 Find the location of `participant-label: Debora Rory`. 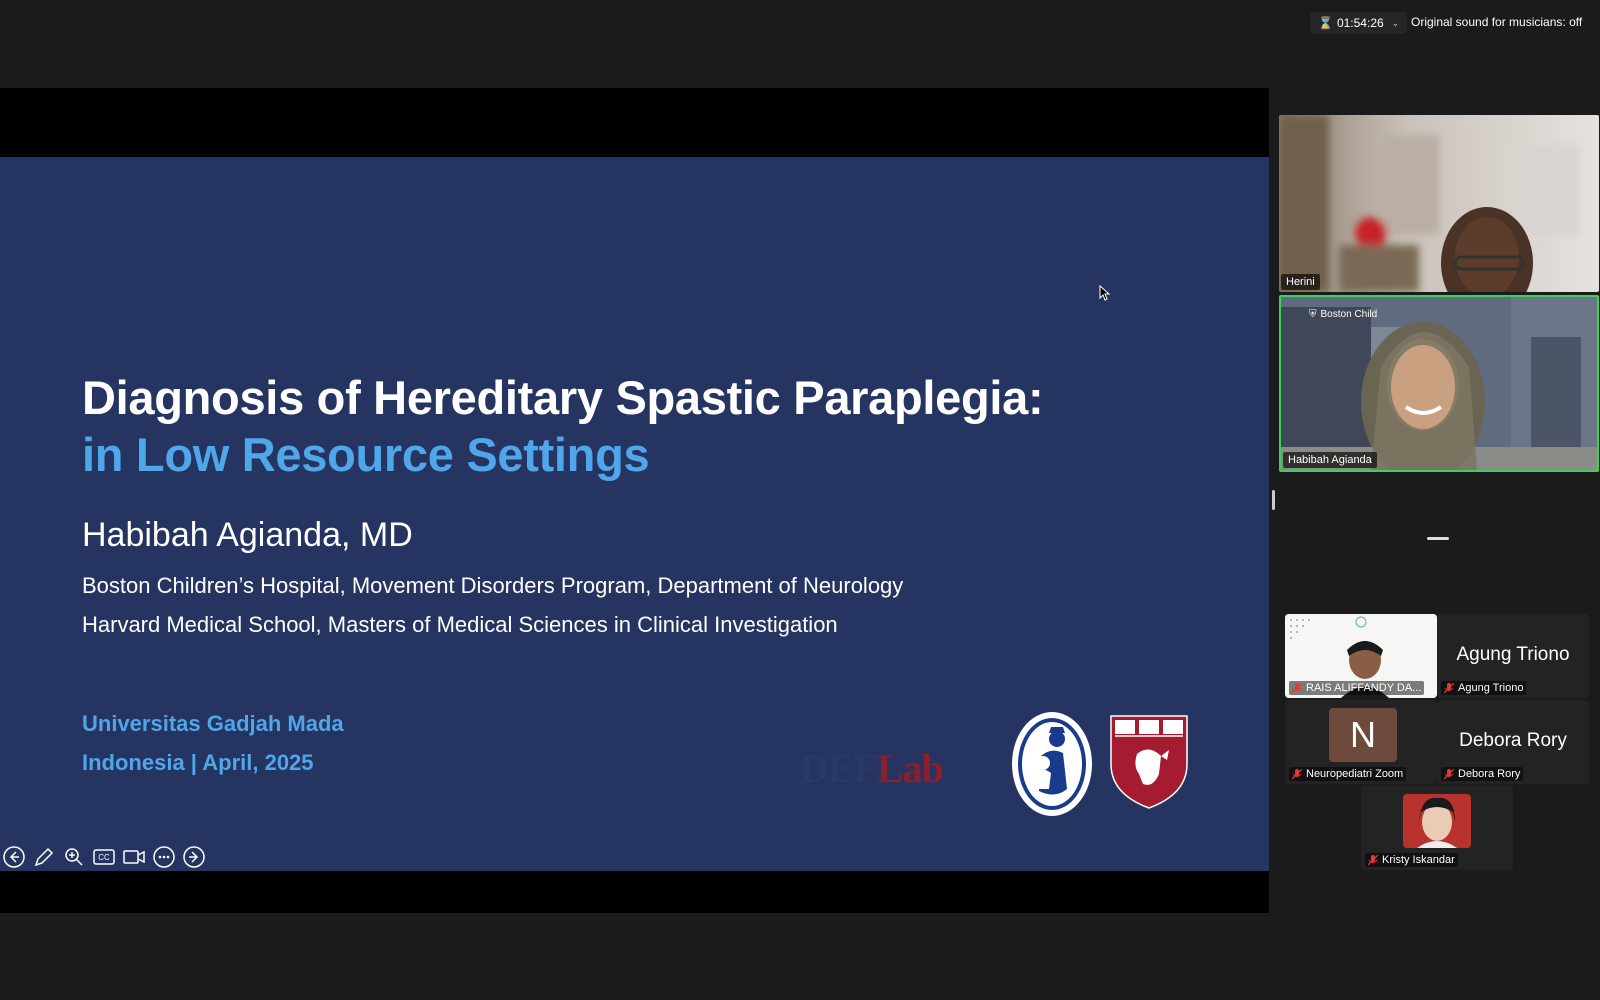

participant-label: Debora Rory is located at coordinates (1482, 774).